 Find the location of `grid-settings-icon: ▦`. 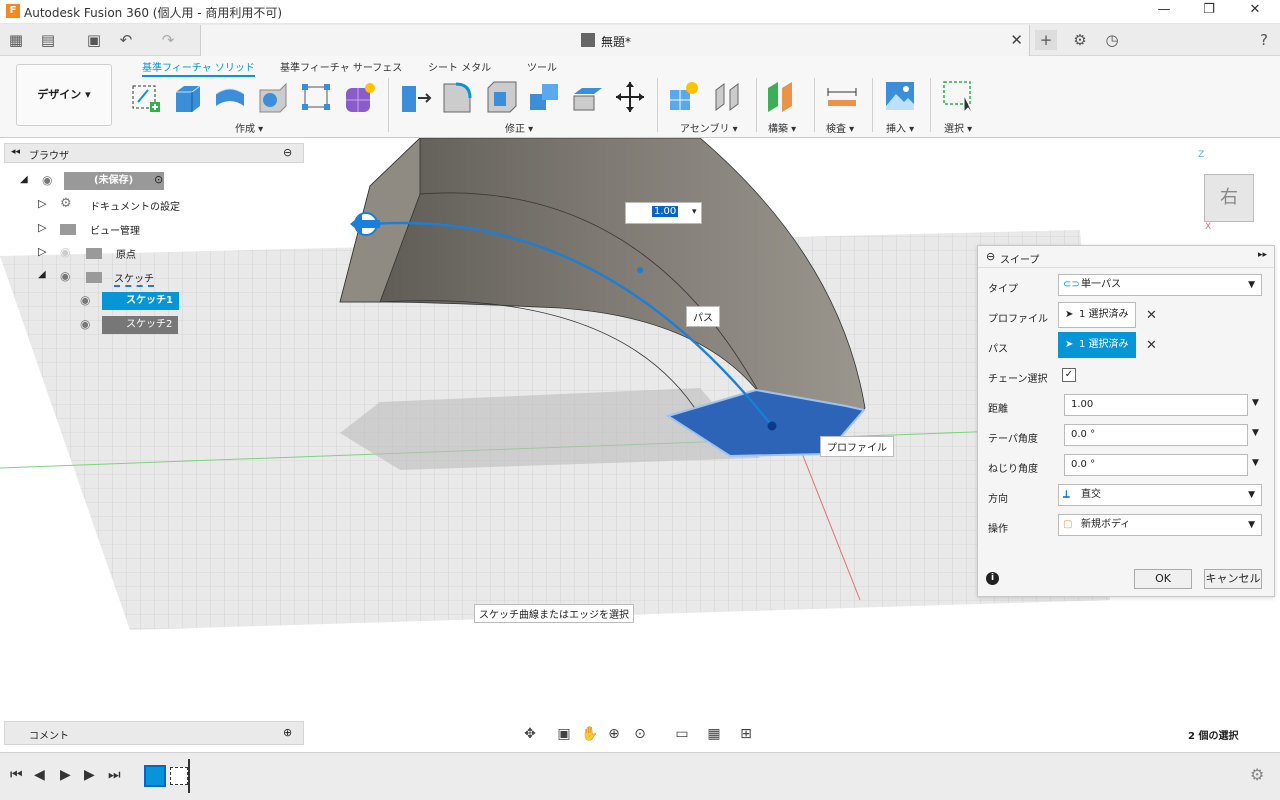

grid-settings-icon: ▦ is located at coordinates (714, 734).